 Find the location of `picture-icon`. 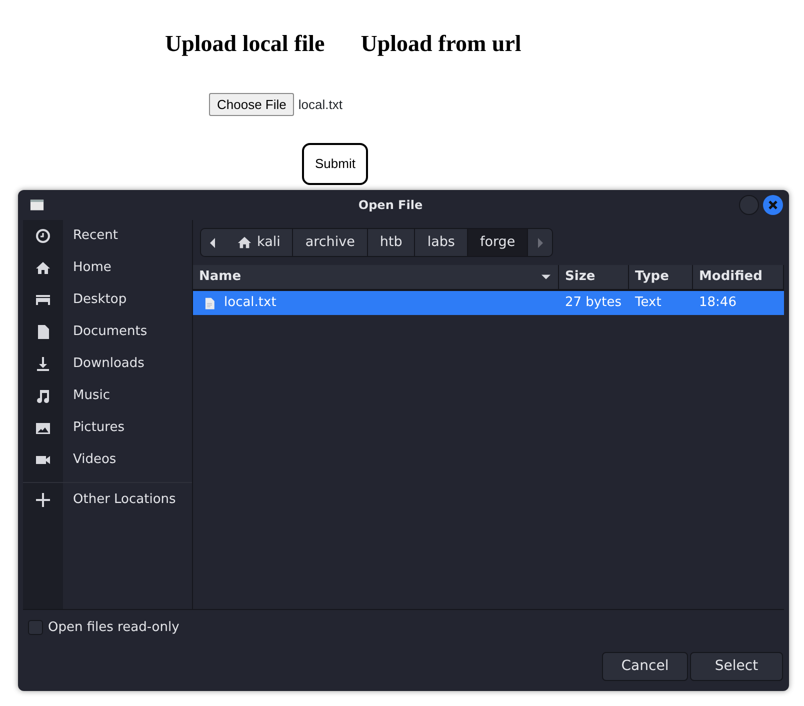

picture-icon is located at coordinates (43, 428).